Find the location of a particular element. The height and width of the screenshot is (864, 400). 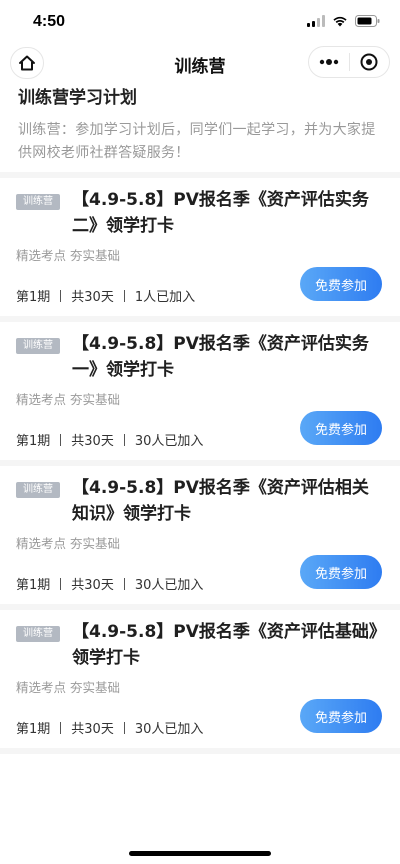

mini-program-capsule is located at coordinates (349, 62).